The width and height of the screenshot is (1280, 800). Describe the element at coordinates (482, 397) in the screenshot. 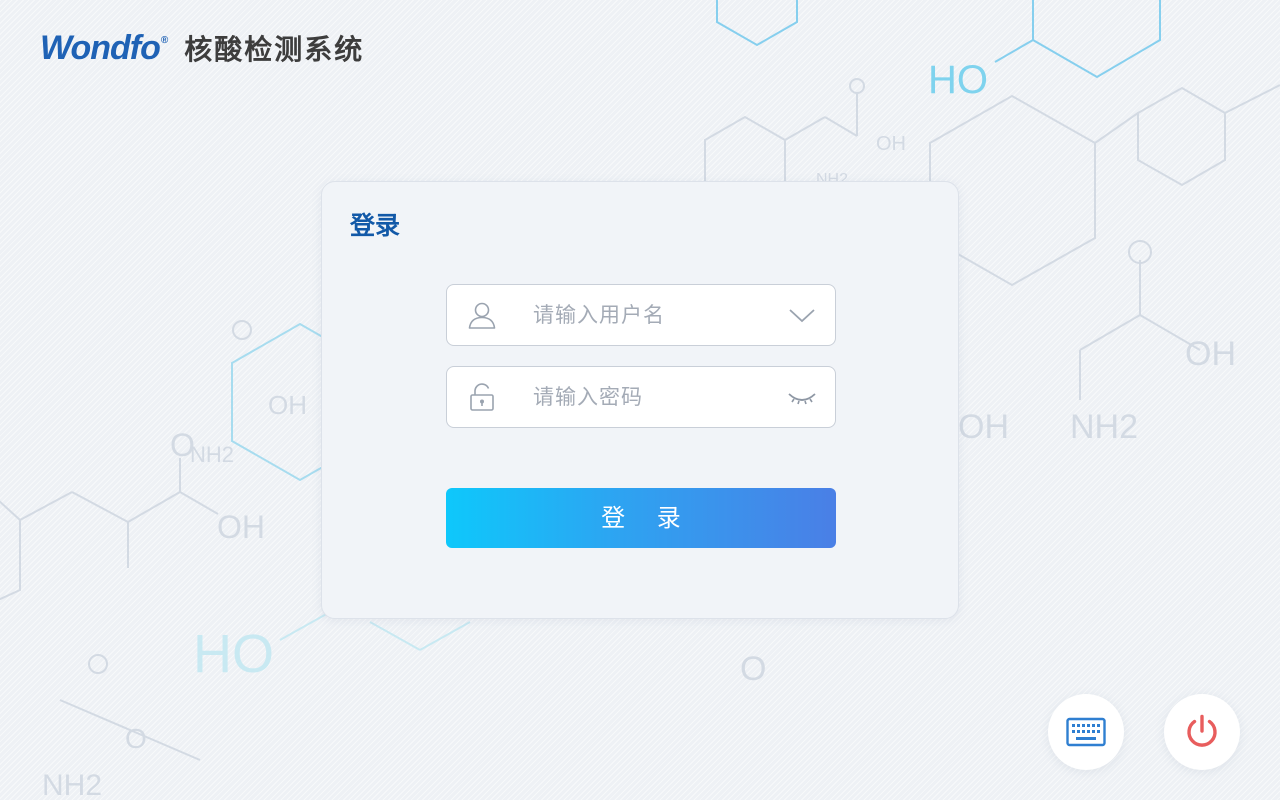

I see `lock-icon` at that location.